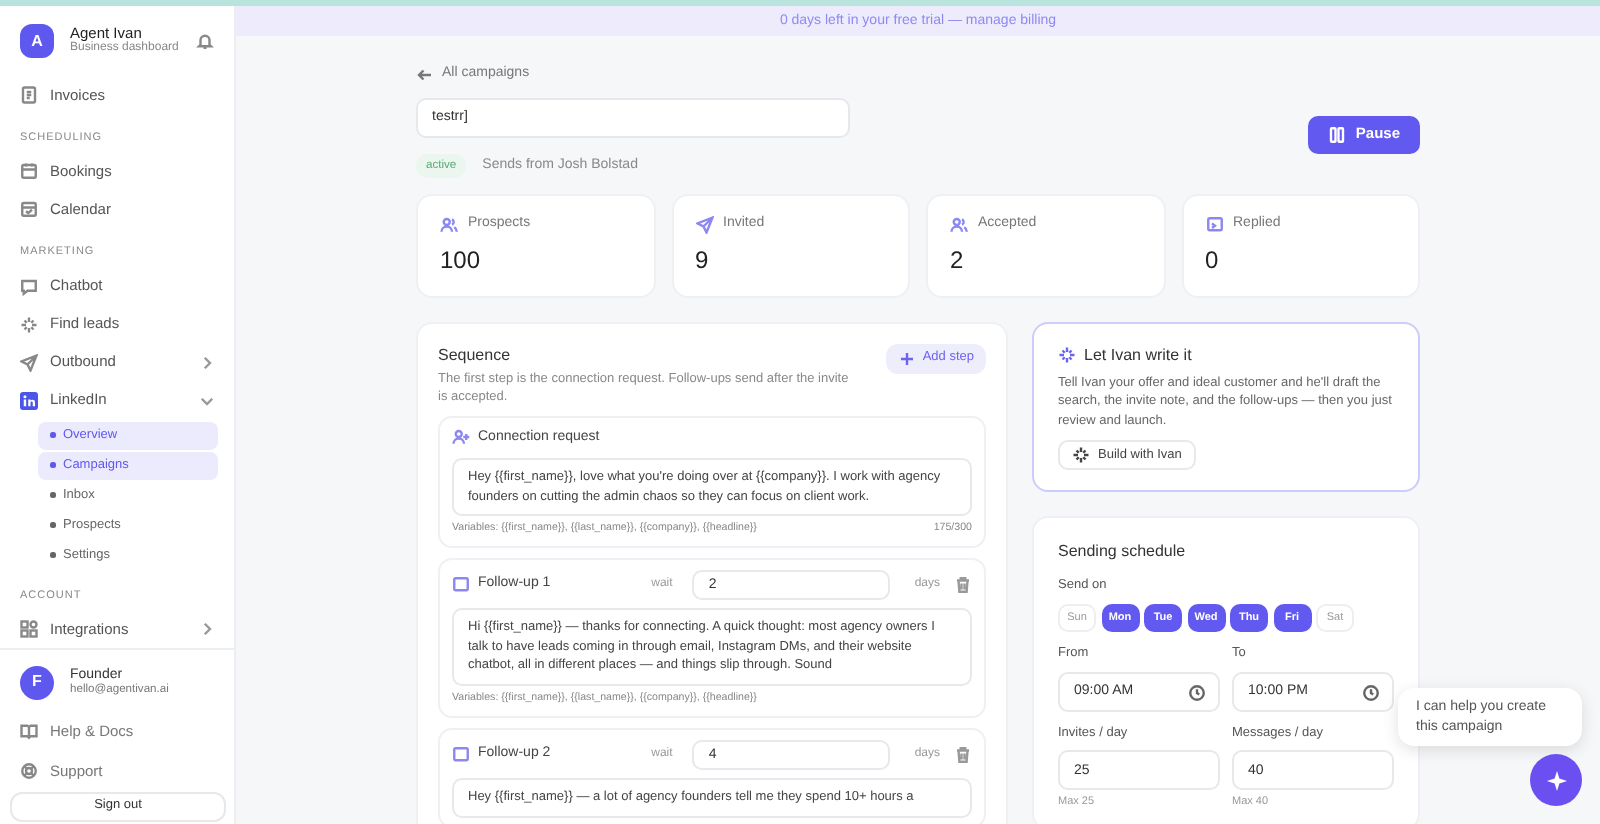 Image resolution: width=1600 pixels, height=824 pixels. What do you see at coordinates (37, 41) in the screenshot?
I see `brand-avatar: A` at bounding box center [37, 41].